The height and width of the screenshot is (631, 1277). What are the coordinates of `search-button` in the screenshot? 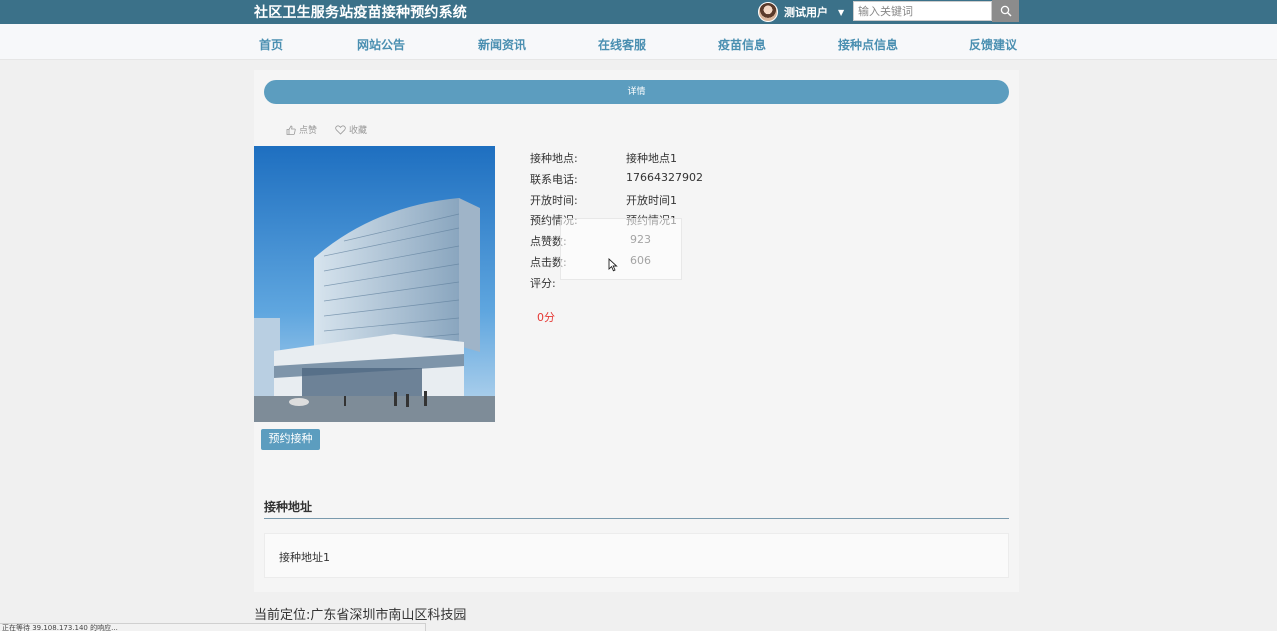 It's located at (1005, 11).